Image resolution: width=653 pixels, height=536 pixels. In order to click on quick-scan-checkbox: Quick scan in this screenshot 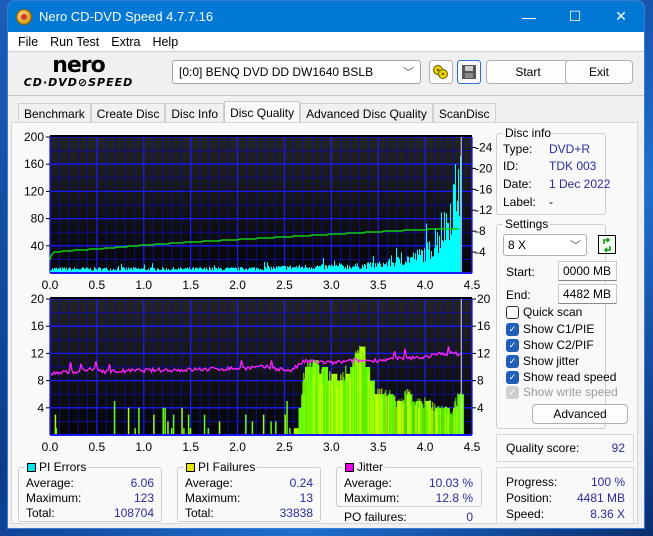, I will do `click(544, 312)`.